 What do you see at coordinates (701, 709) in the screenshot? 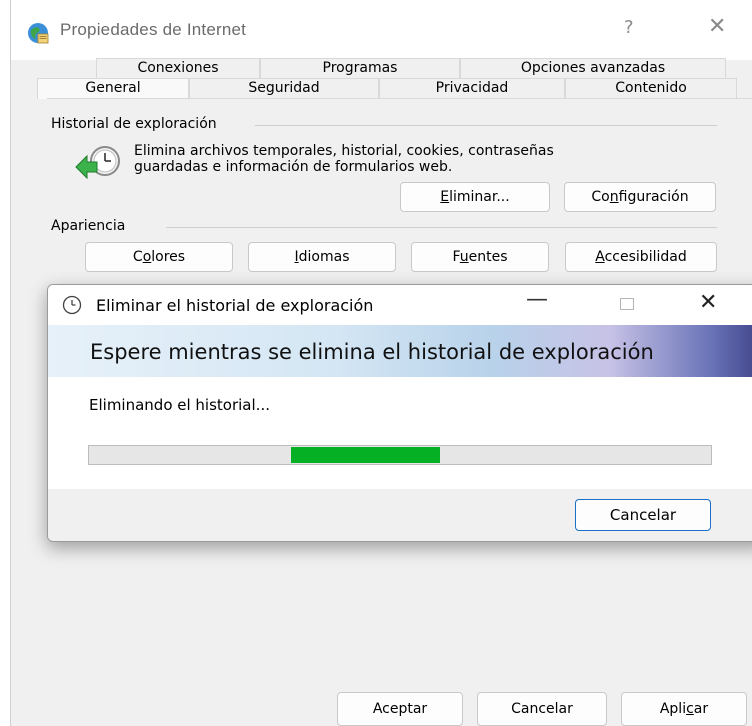
I see `apply-label-after: ar` at bounding box center [701, 709].